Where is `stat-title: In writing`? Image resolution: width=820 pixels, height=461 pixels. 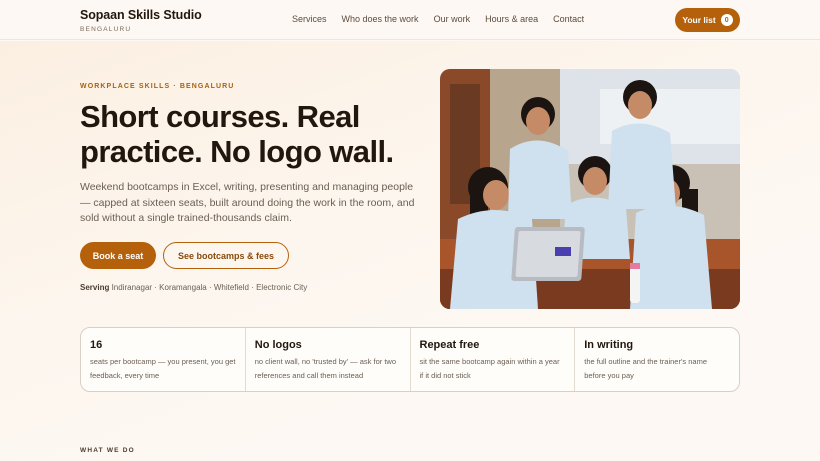 stat-title: In writing is located at coordinates (609, 345).